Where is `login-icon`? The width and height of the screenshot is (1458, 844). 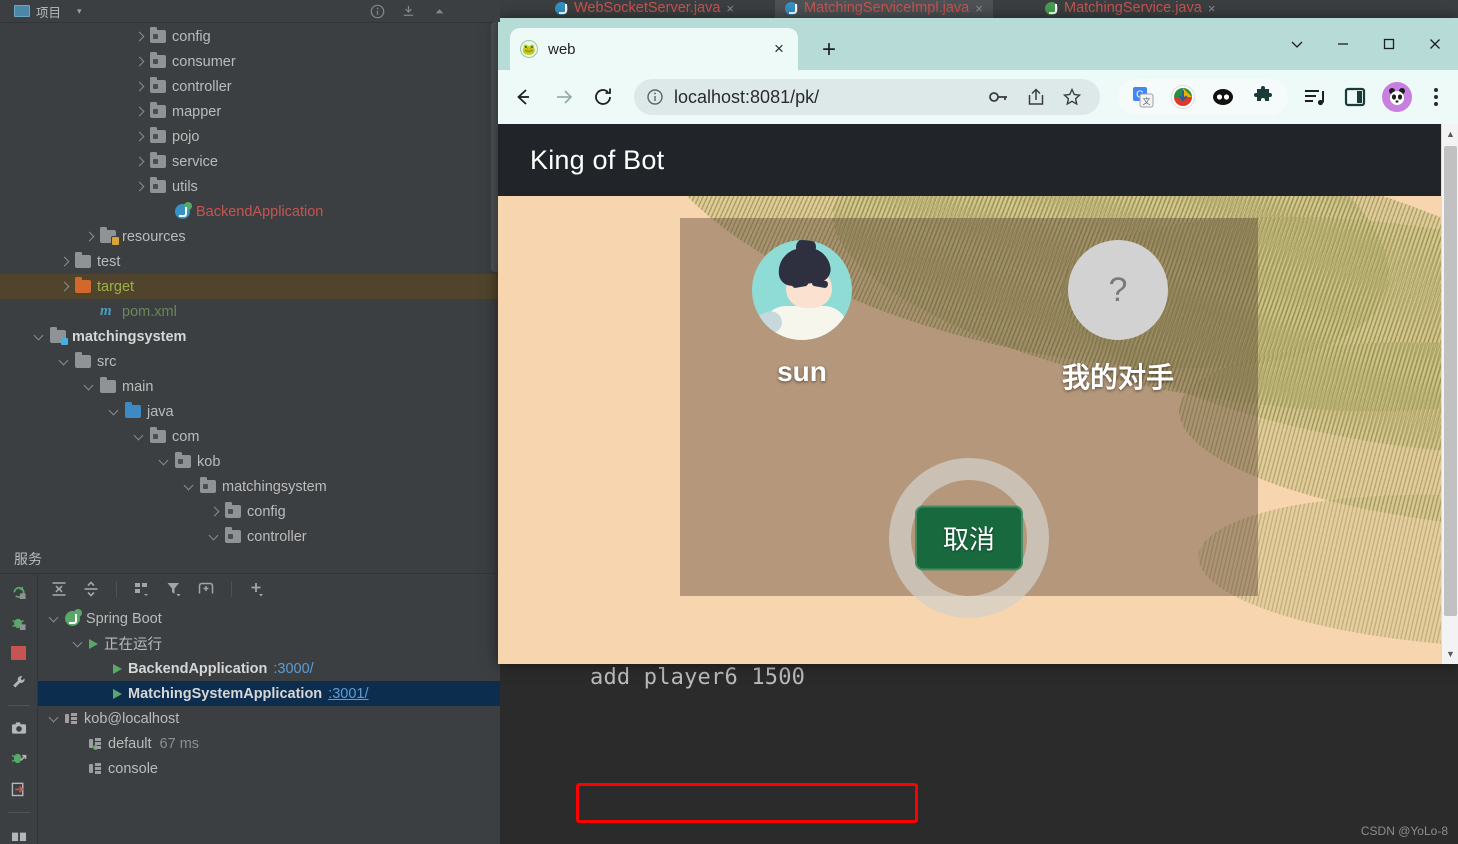
login-icon is located at coordinates (19, 789).